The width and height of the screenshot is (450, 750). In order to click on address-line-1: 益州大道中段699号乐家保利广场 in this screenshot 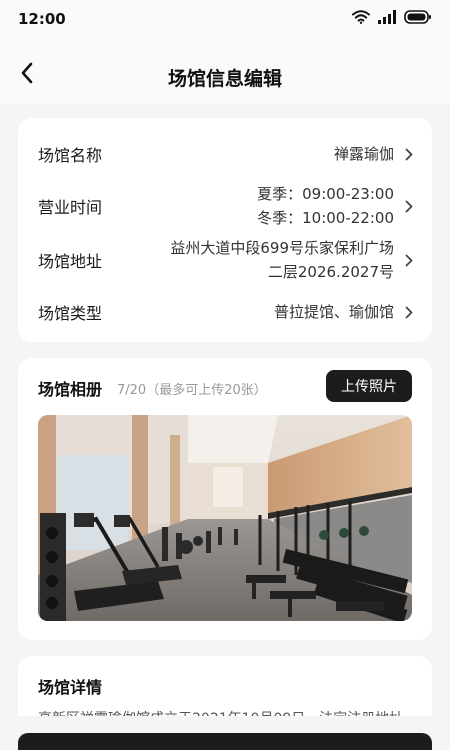, I will do `click(282, 248)`.